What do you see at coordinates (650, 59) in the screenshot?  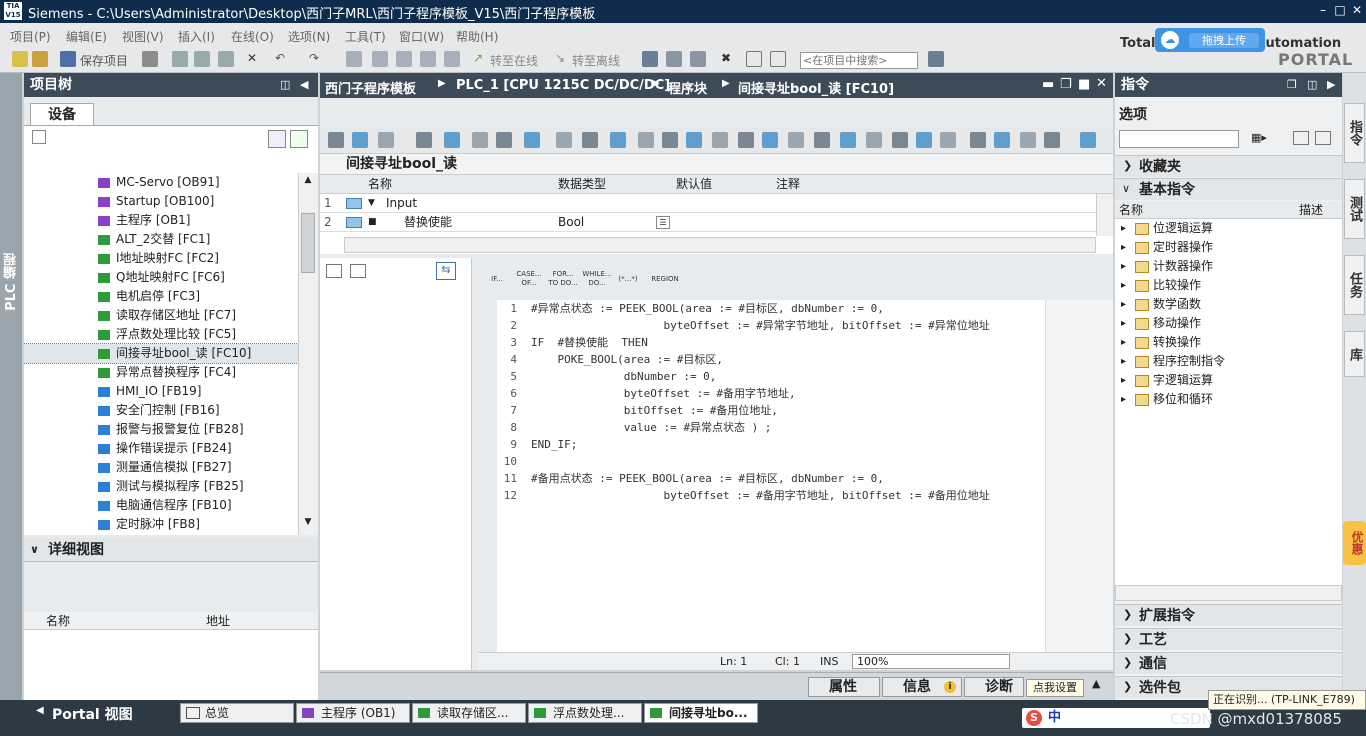 I see `accessible-devices-icon` at bounding box center [650, 59].